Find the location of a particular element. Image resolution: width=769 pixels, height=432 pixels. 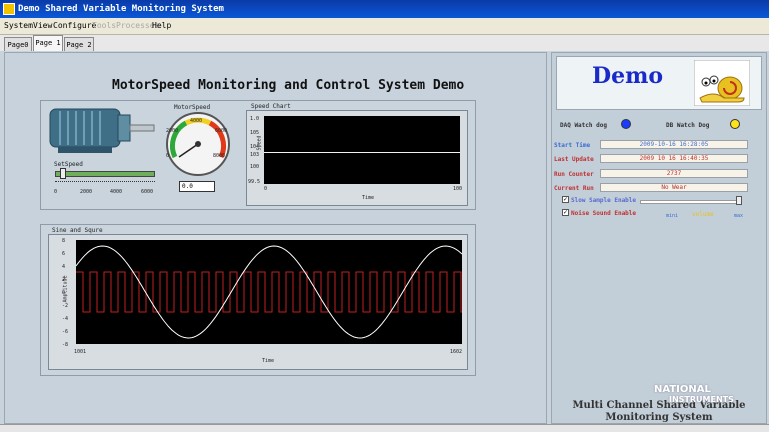

noise-sound-label: Noise Sound Enable is located at coordinates (604, 213).